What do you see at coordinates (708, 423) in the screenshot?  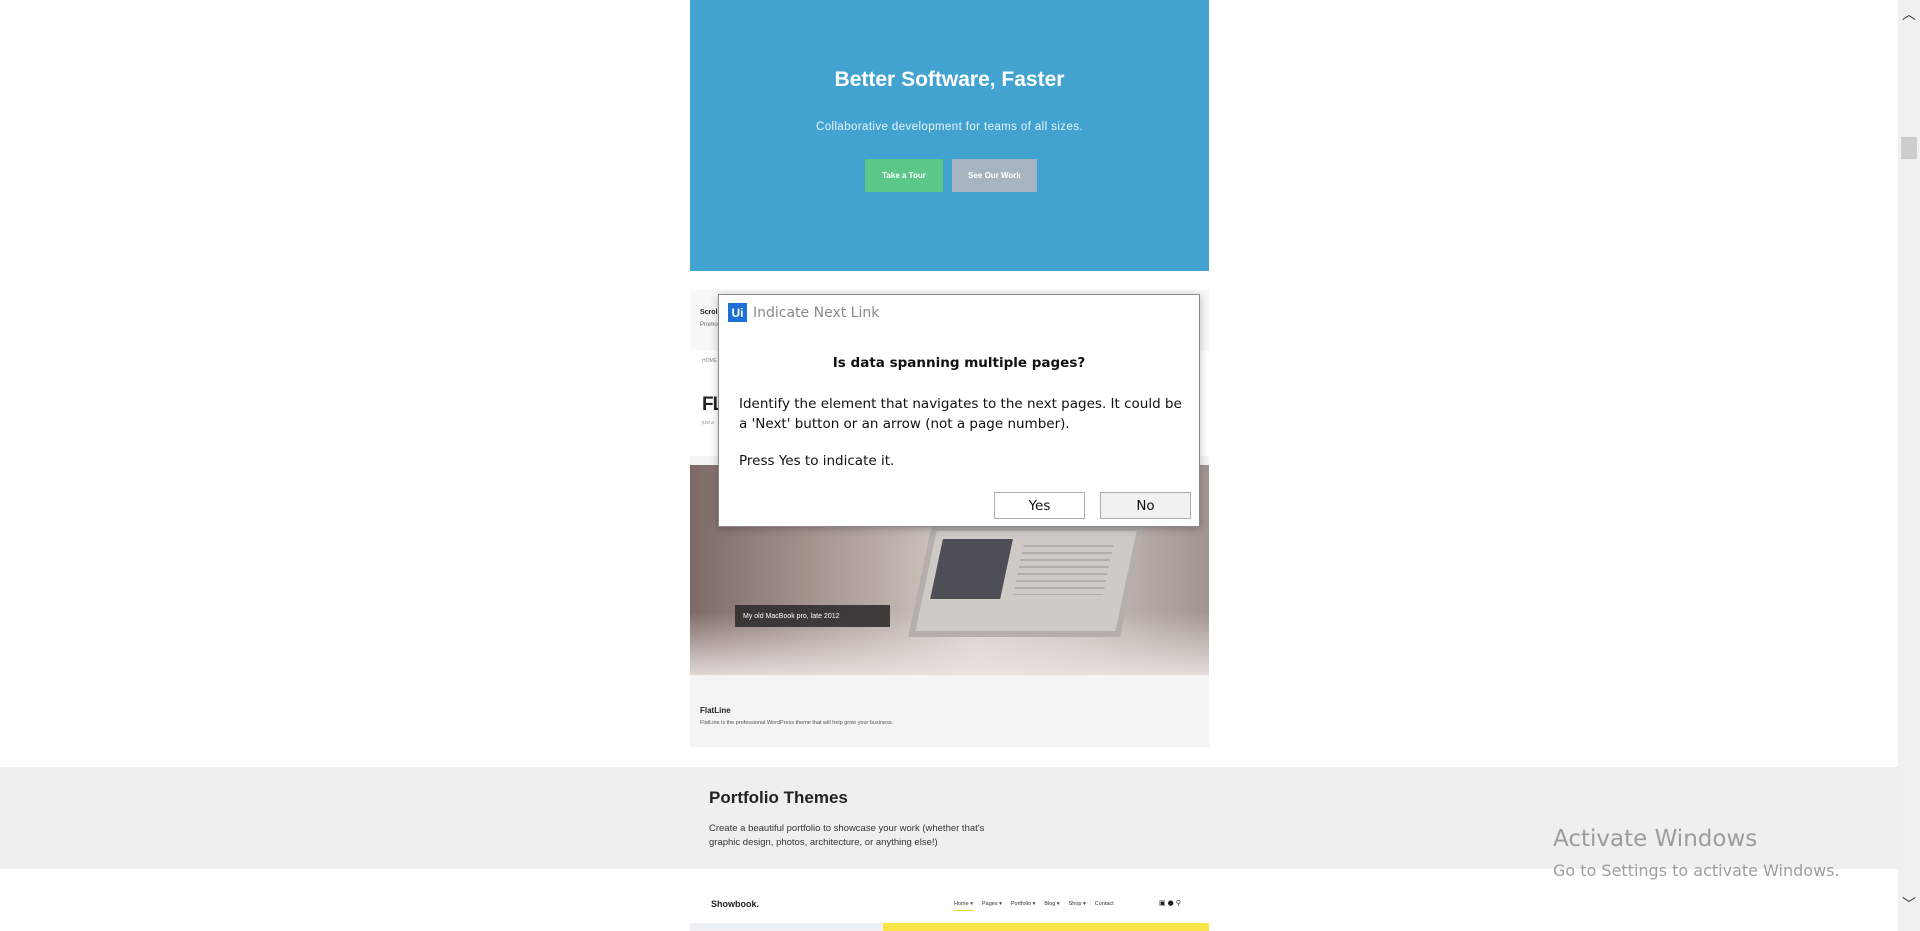 I see `card-preview-tagline: just a` at bounding box center [708, 423].